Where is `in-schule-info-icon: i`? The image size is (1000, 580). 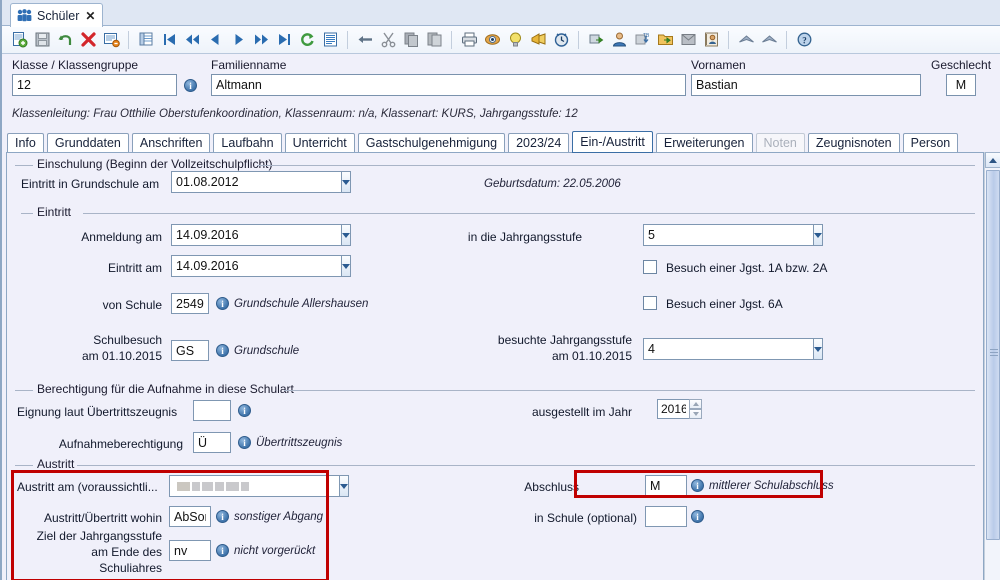
in-schule-info-icon: i is located at coordinates (697, 516).